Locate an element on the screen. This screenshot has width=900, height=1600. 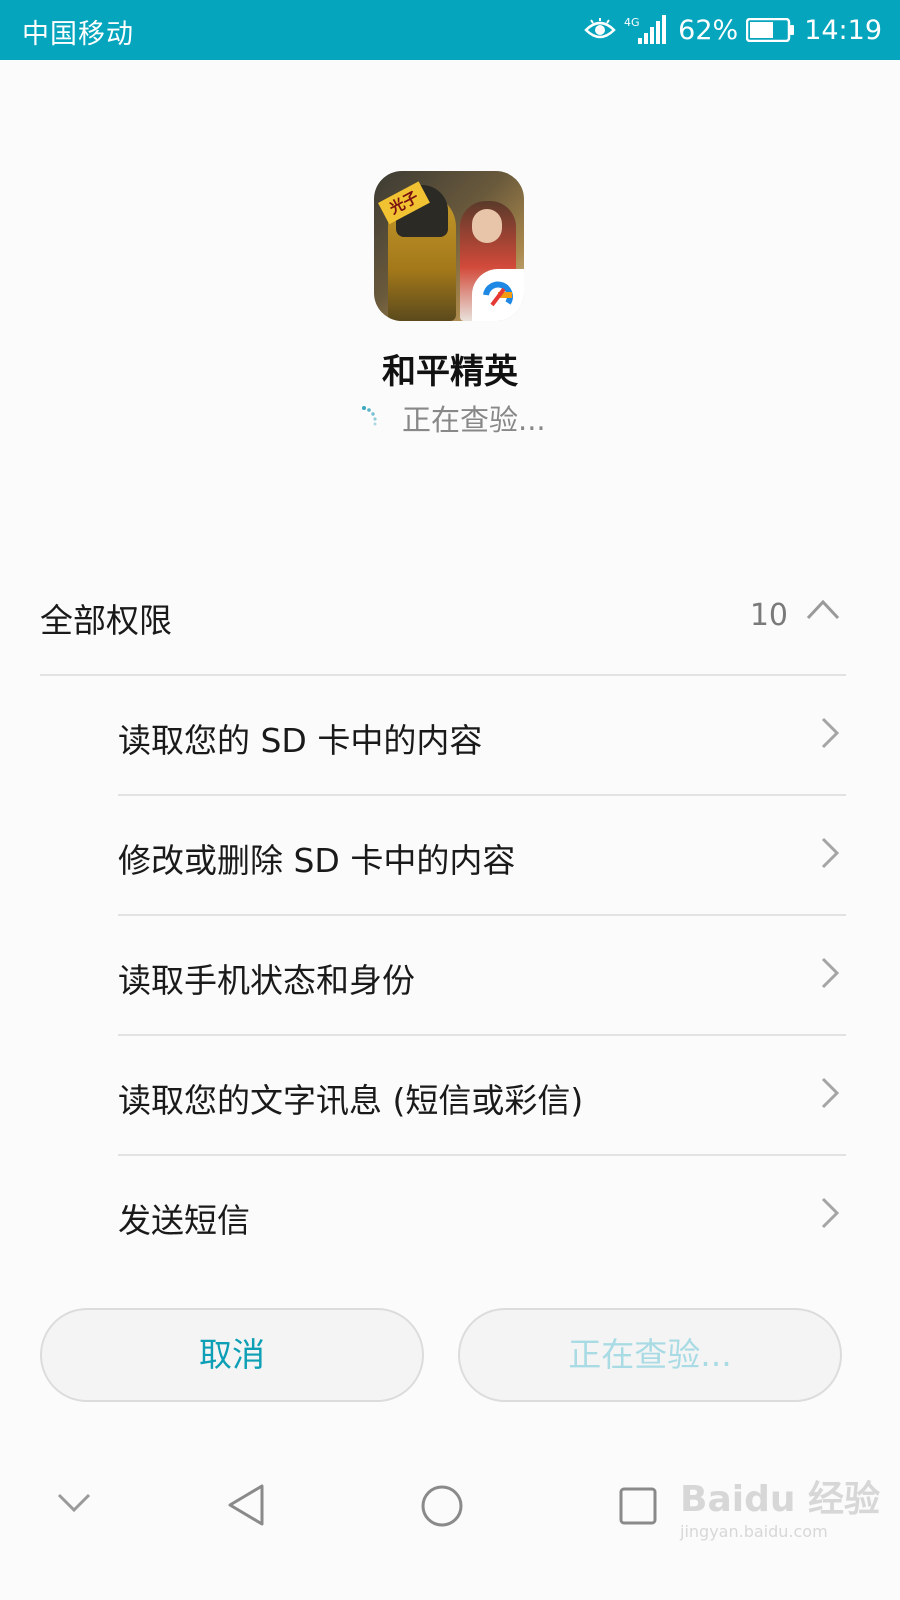
status-bar: 中国移动 4G 62% 14:19 is located at coordinates (450, 30).